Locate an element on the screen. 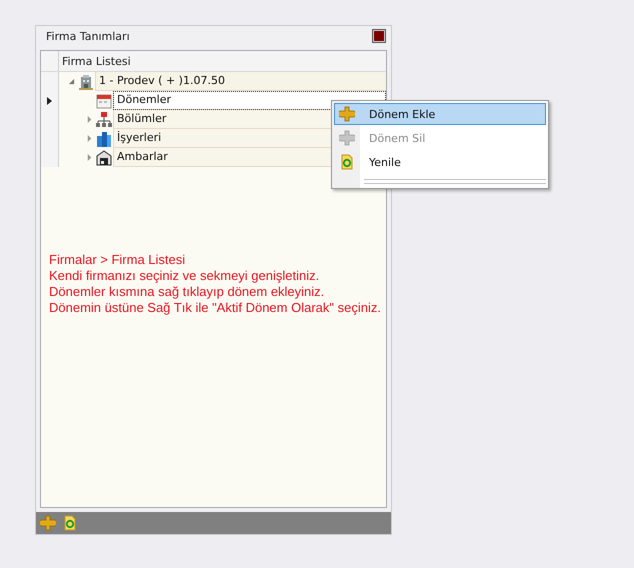 This screenshot has height=568, width=634. instruction-text: Dönemin üstüne Sağ Tık ile "Aktif Dönem Olarak" seçiniz. is located at coordinates (215, 308).